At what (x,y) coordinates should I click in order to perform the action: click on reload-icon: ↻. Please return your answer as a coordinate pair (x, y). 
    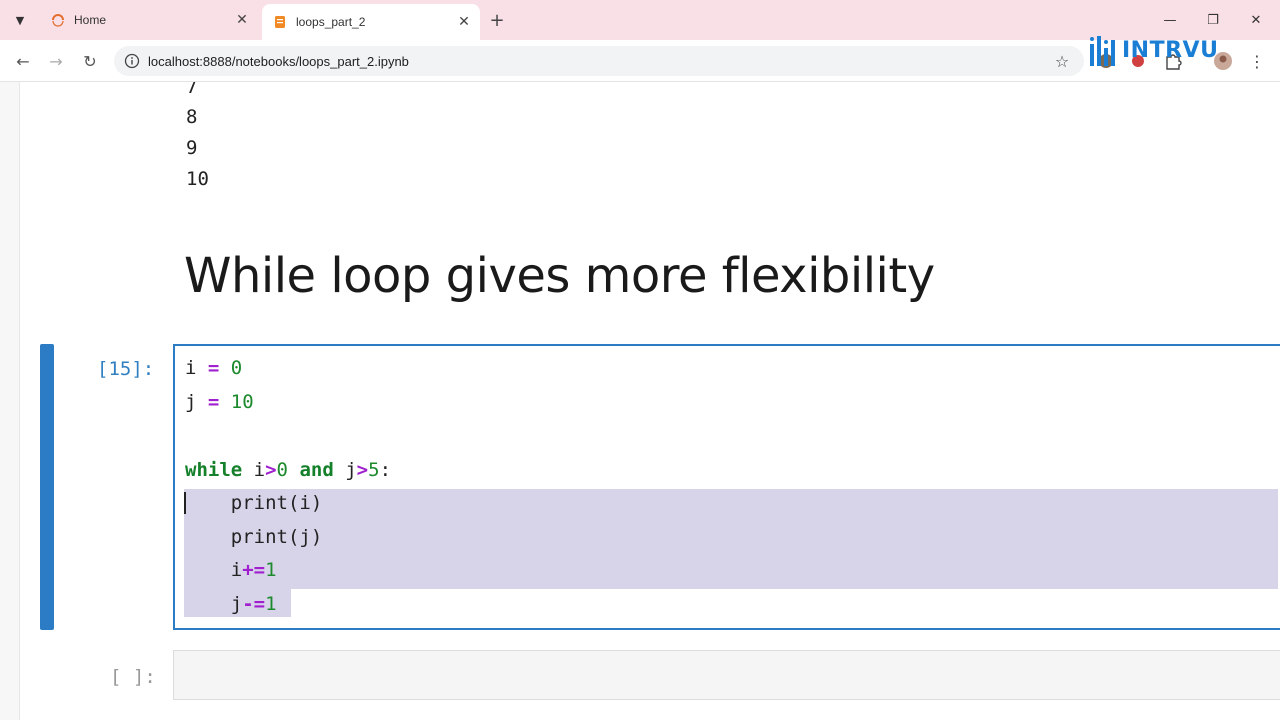
    Looking at the image, I should click on (90, 61).